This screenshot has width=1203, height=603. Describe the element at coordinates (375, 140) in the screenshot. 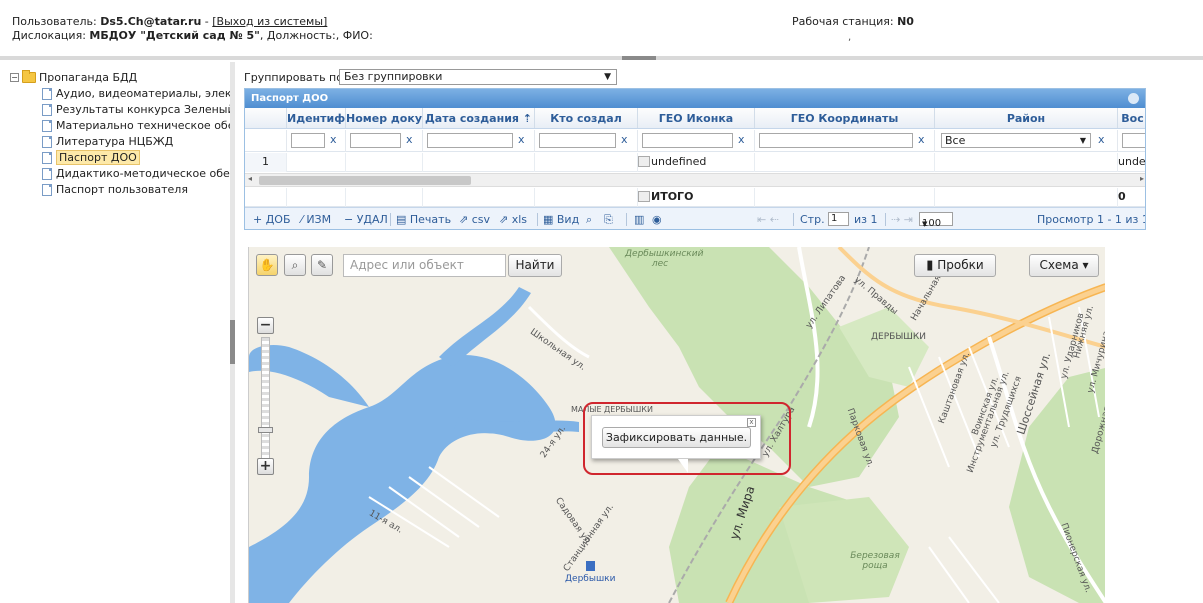

I see `filter-docnum-input` at that location.